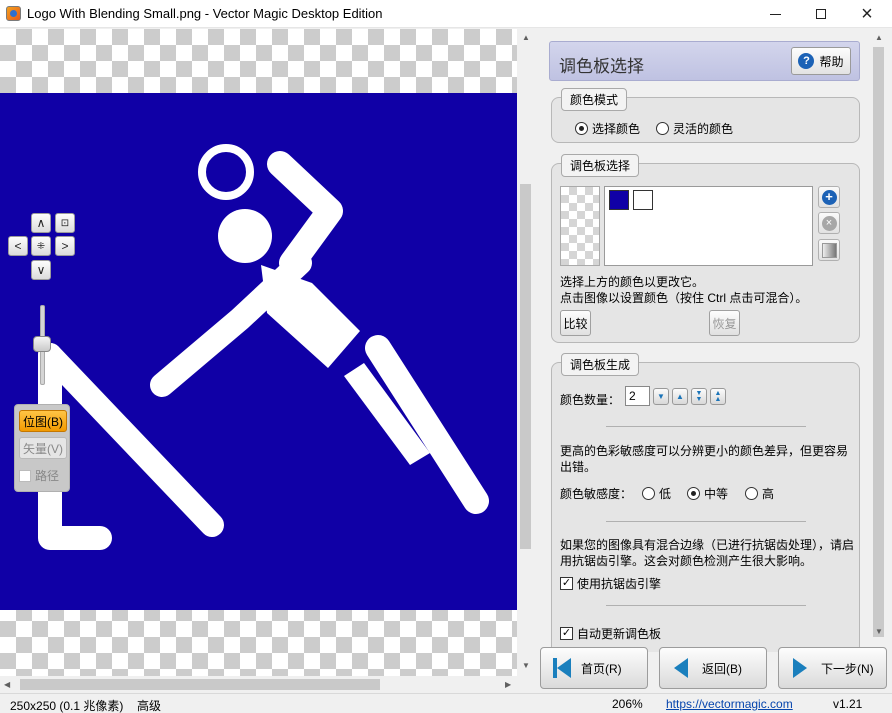 This screenshot has width=892, height=713. What do you see at coordinates (601, 668) in the screenshot?
I see `home-label: 首页(R)` at bounding box center [601, 668].